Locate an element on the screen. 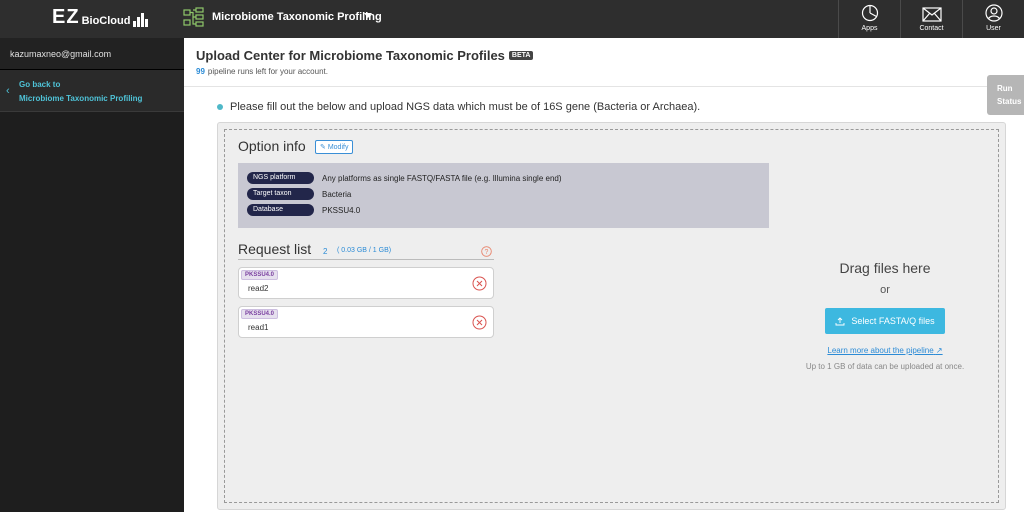 Image resolution: width=1024 pixels, height=512 pixels. option-key: Database is located at coordinates (280, 210).